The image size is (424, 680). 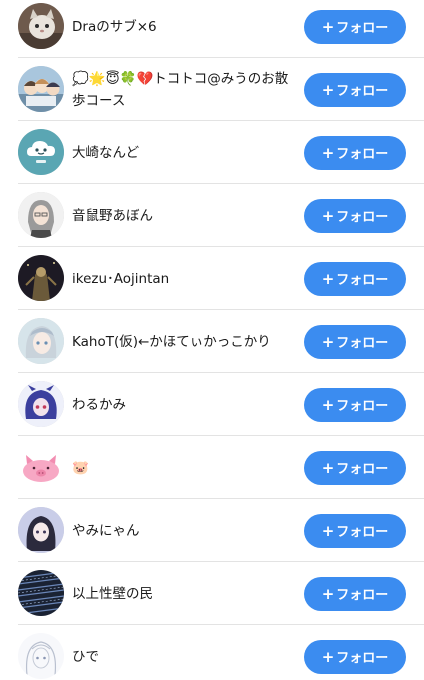 I want to click on user-name: ikezu･Aojintan, so click(x=181, y=279).